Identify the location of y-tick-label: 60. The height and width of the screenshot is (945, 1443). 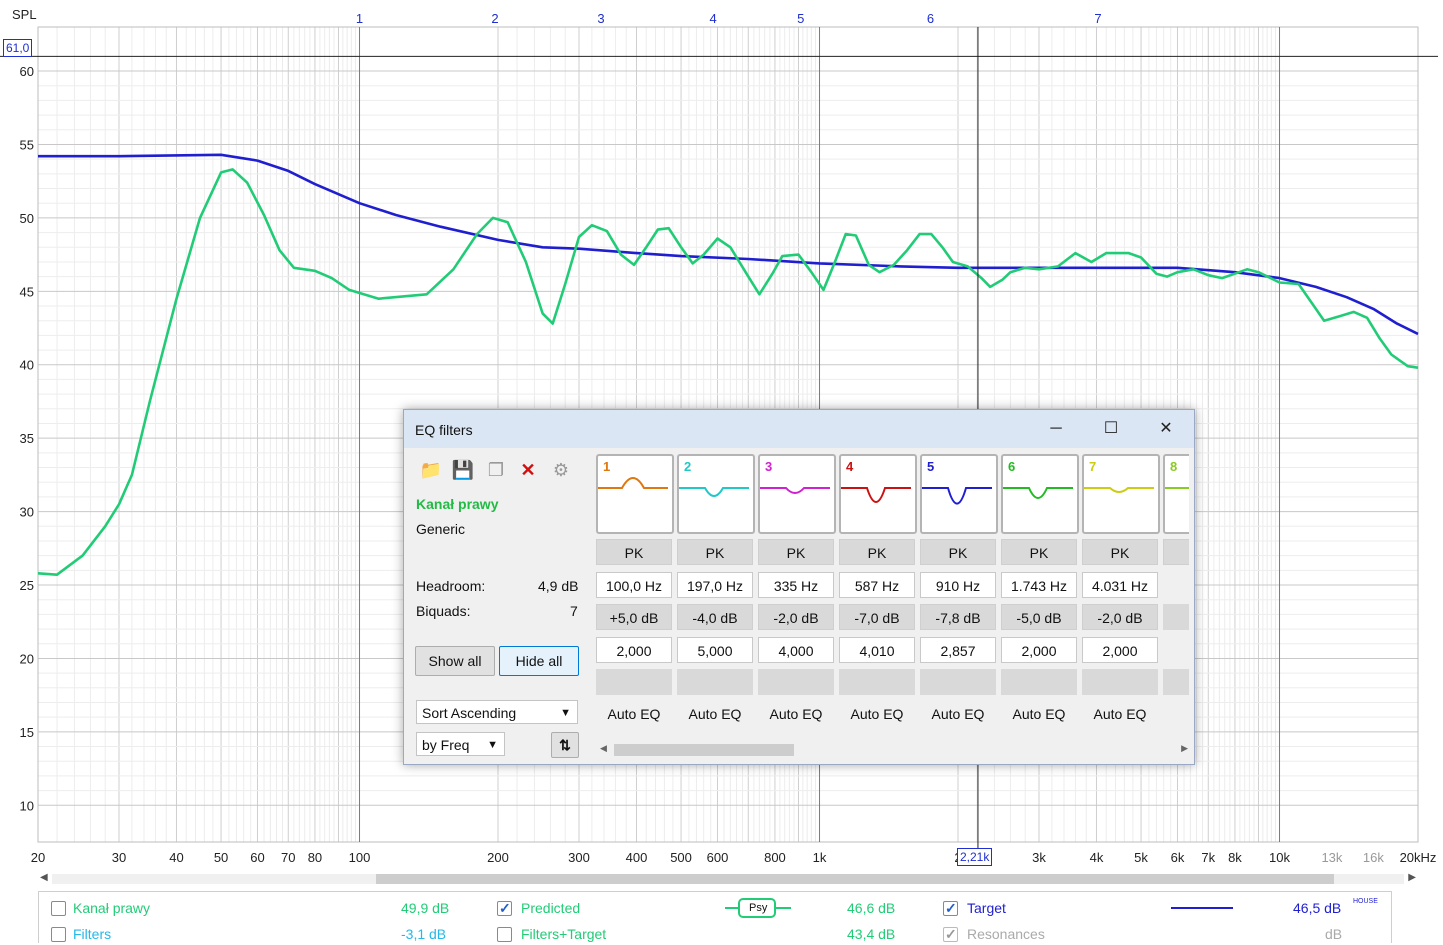
(27, 71).